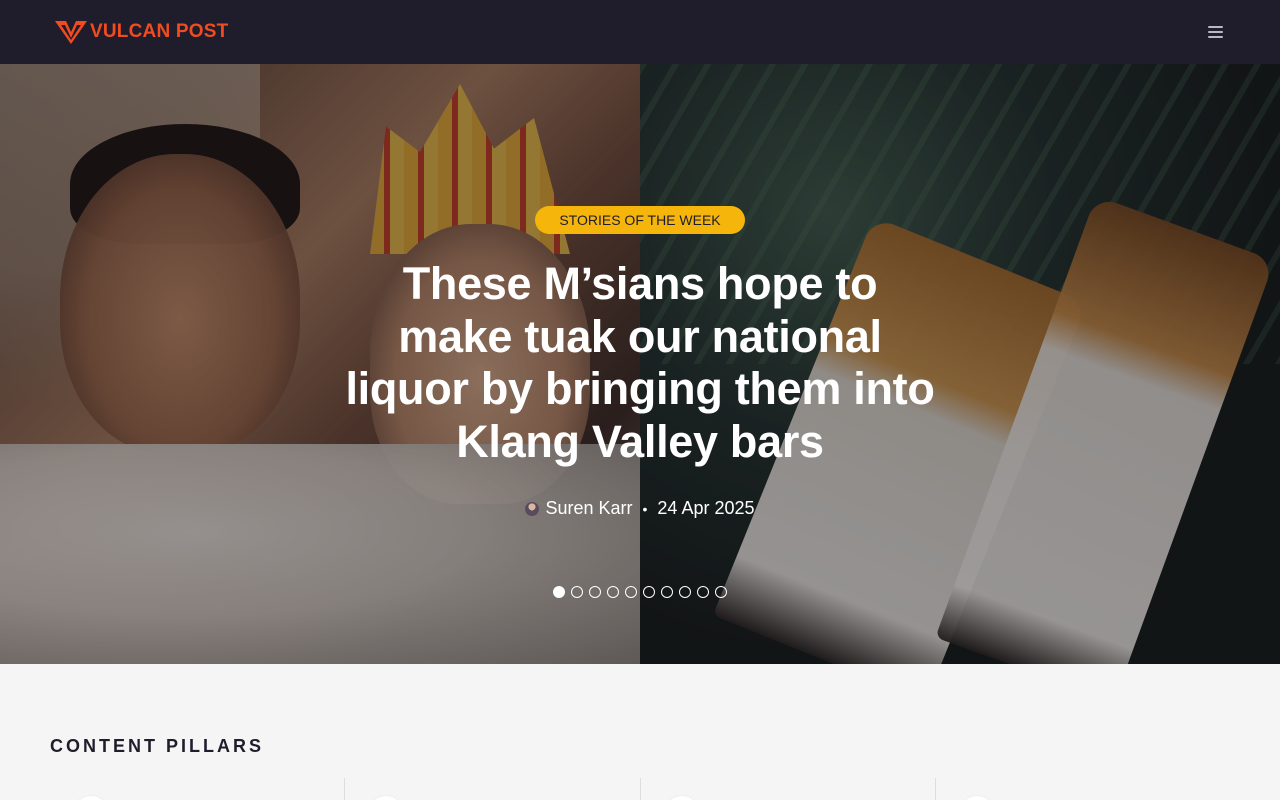 This screenshot has height=800, width=1280. I want to click on site-header: VULCAN POST, so click(640, 32).